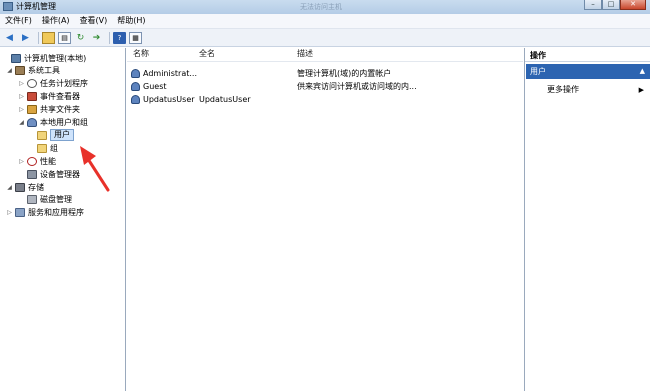  I want to click on tree-item-label: 计算机管理(本地), so click(55, 58).